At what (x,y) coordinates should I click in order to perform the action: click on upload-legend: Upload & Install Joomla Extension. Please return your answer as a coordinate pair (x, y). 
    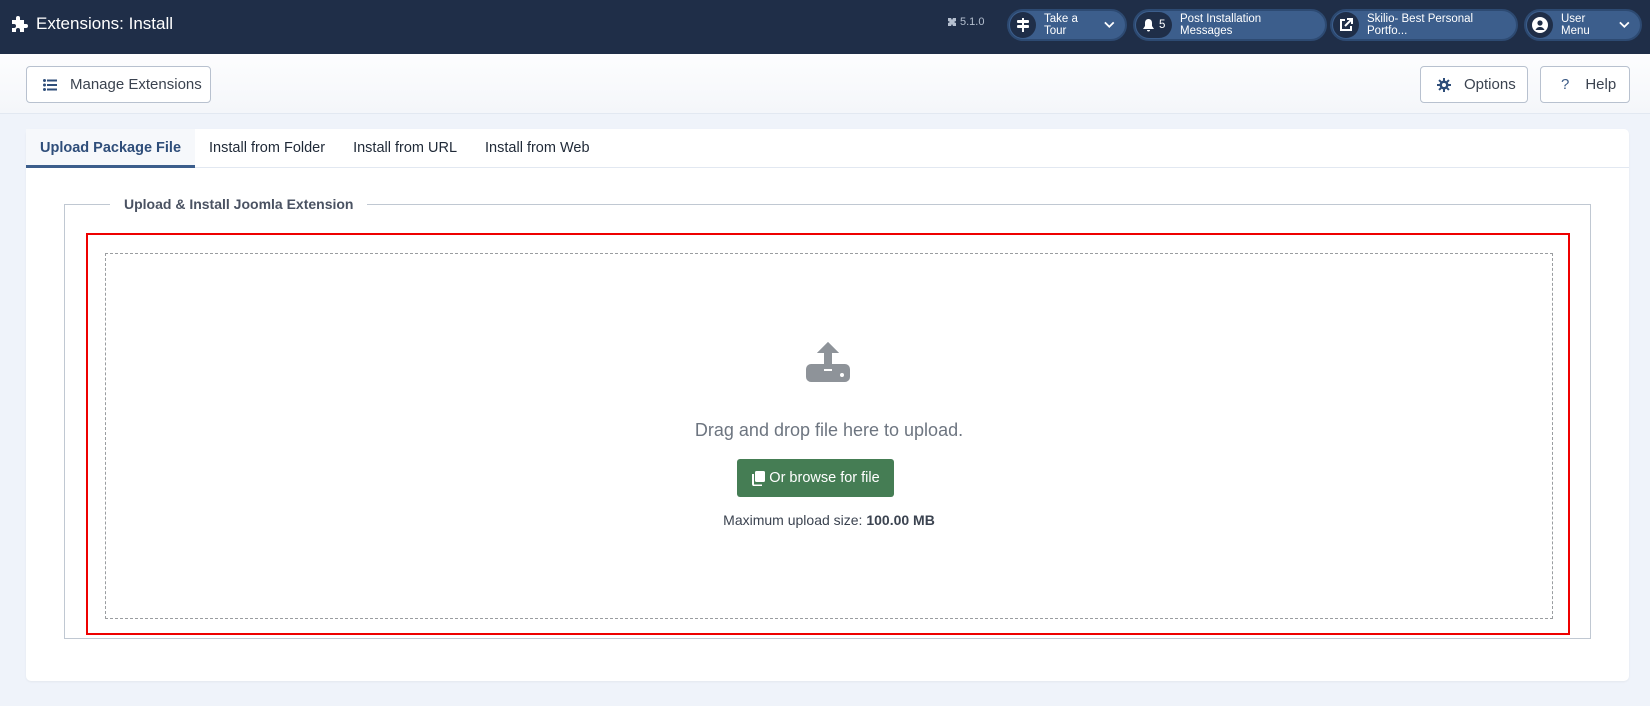
    Looking at the image, I should click on (239, 204).